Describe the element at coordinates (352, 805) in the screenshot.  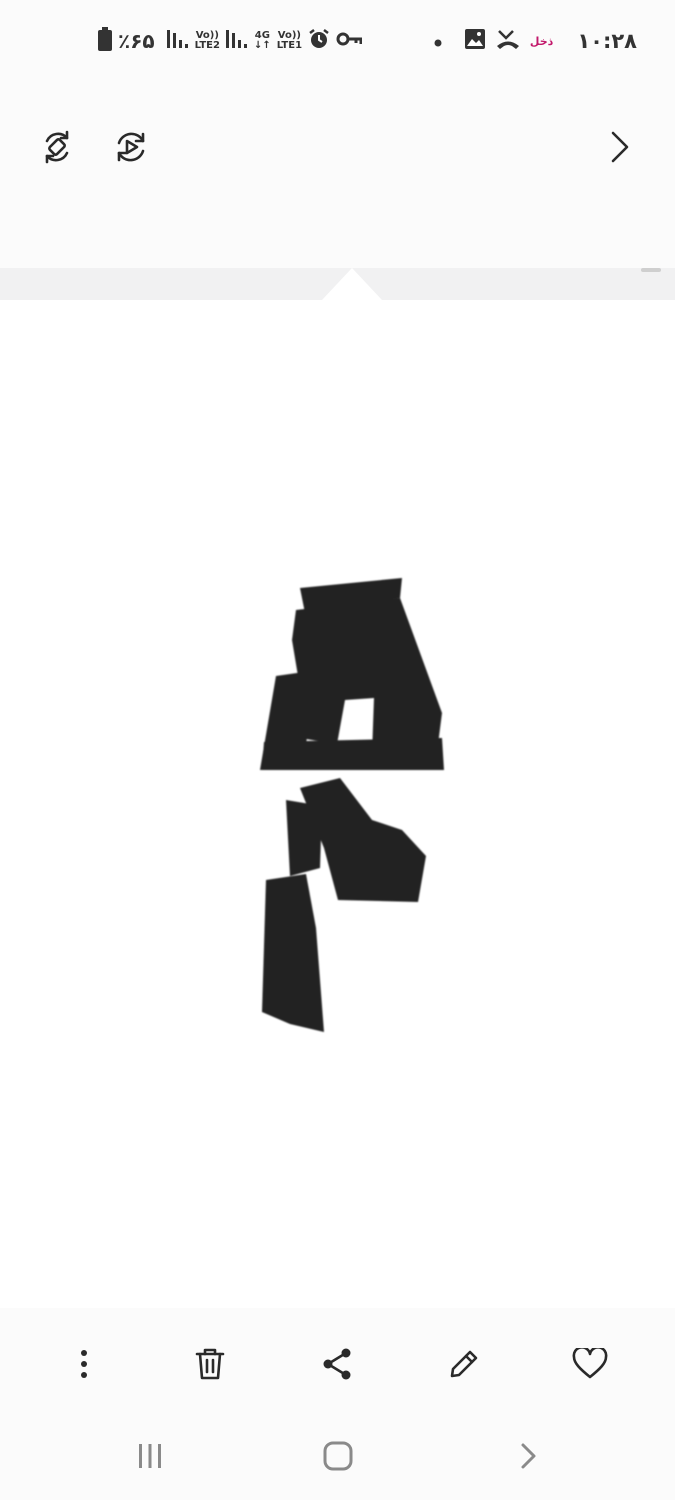
I see `calligraphy-glyph` at that location.